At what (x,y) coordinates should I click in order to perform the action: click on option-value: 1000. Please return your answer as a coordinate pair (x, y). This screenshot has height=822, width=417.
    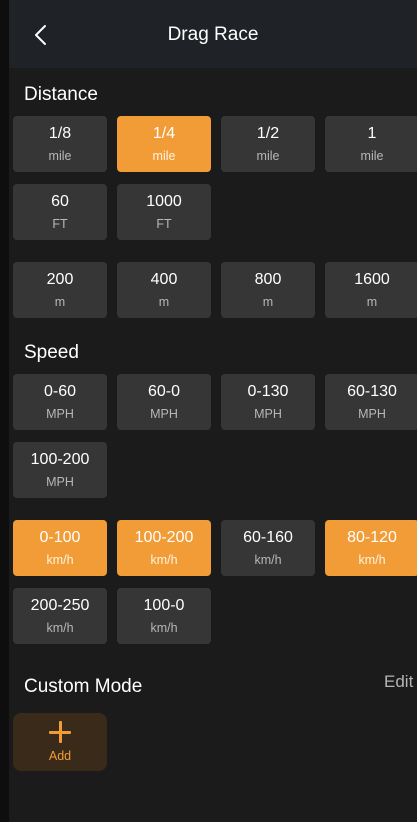
    Looking at the image, I should click on (164, 201).